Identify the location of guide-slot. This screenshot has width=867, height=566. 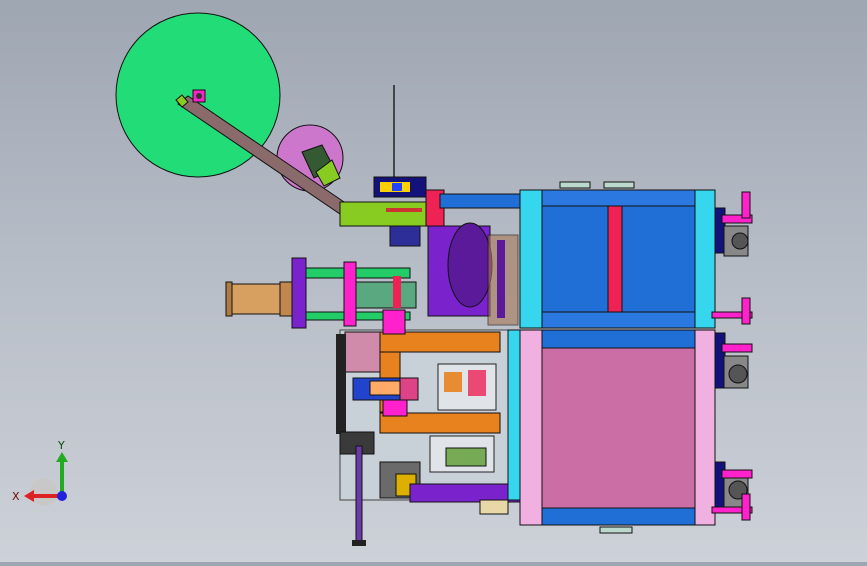
(404, 210).